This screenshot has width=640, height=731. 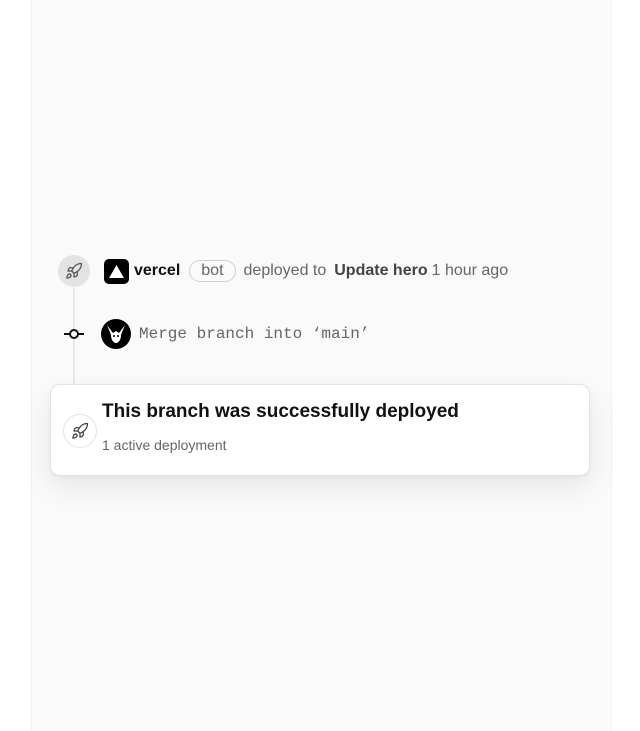 I want to click on card-subtitle: 1 active deployment, so click(x=164, y=445).